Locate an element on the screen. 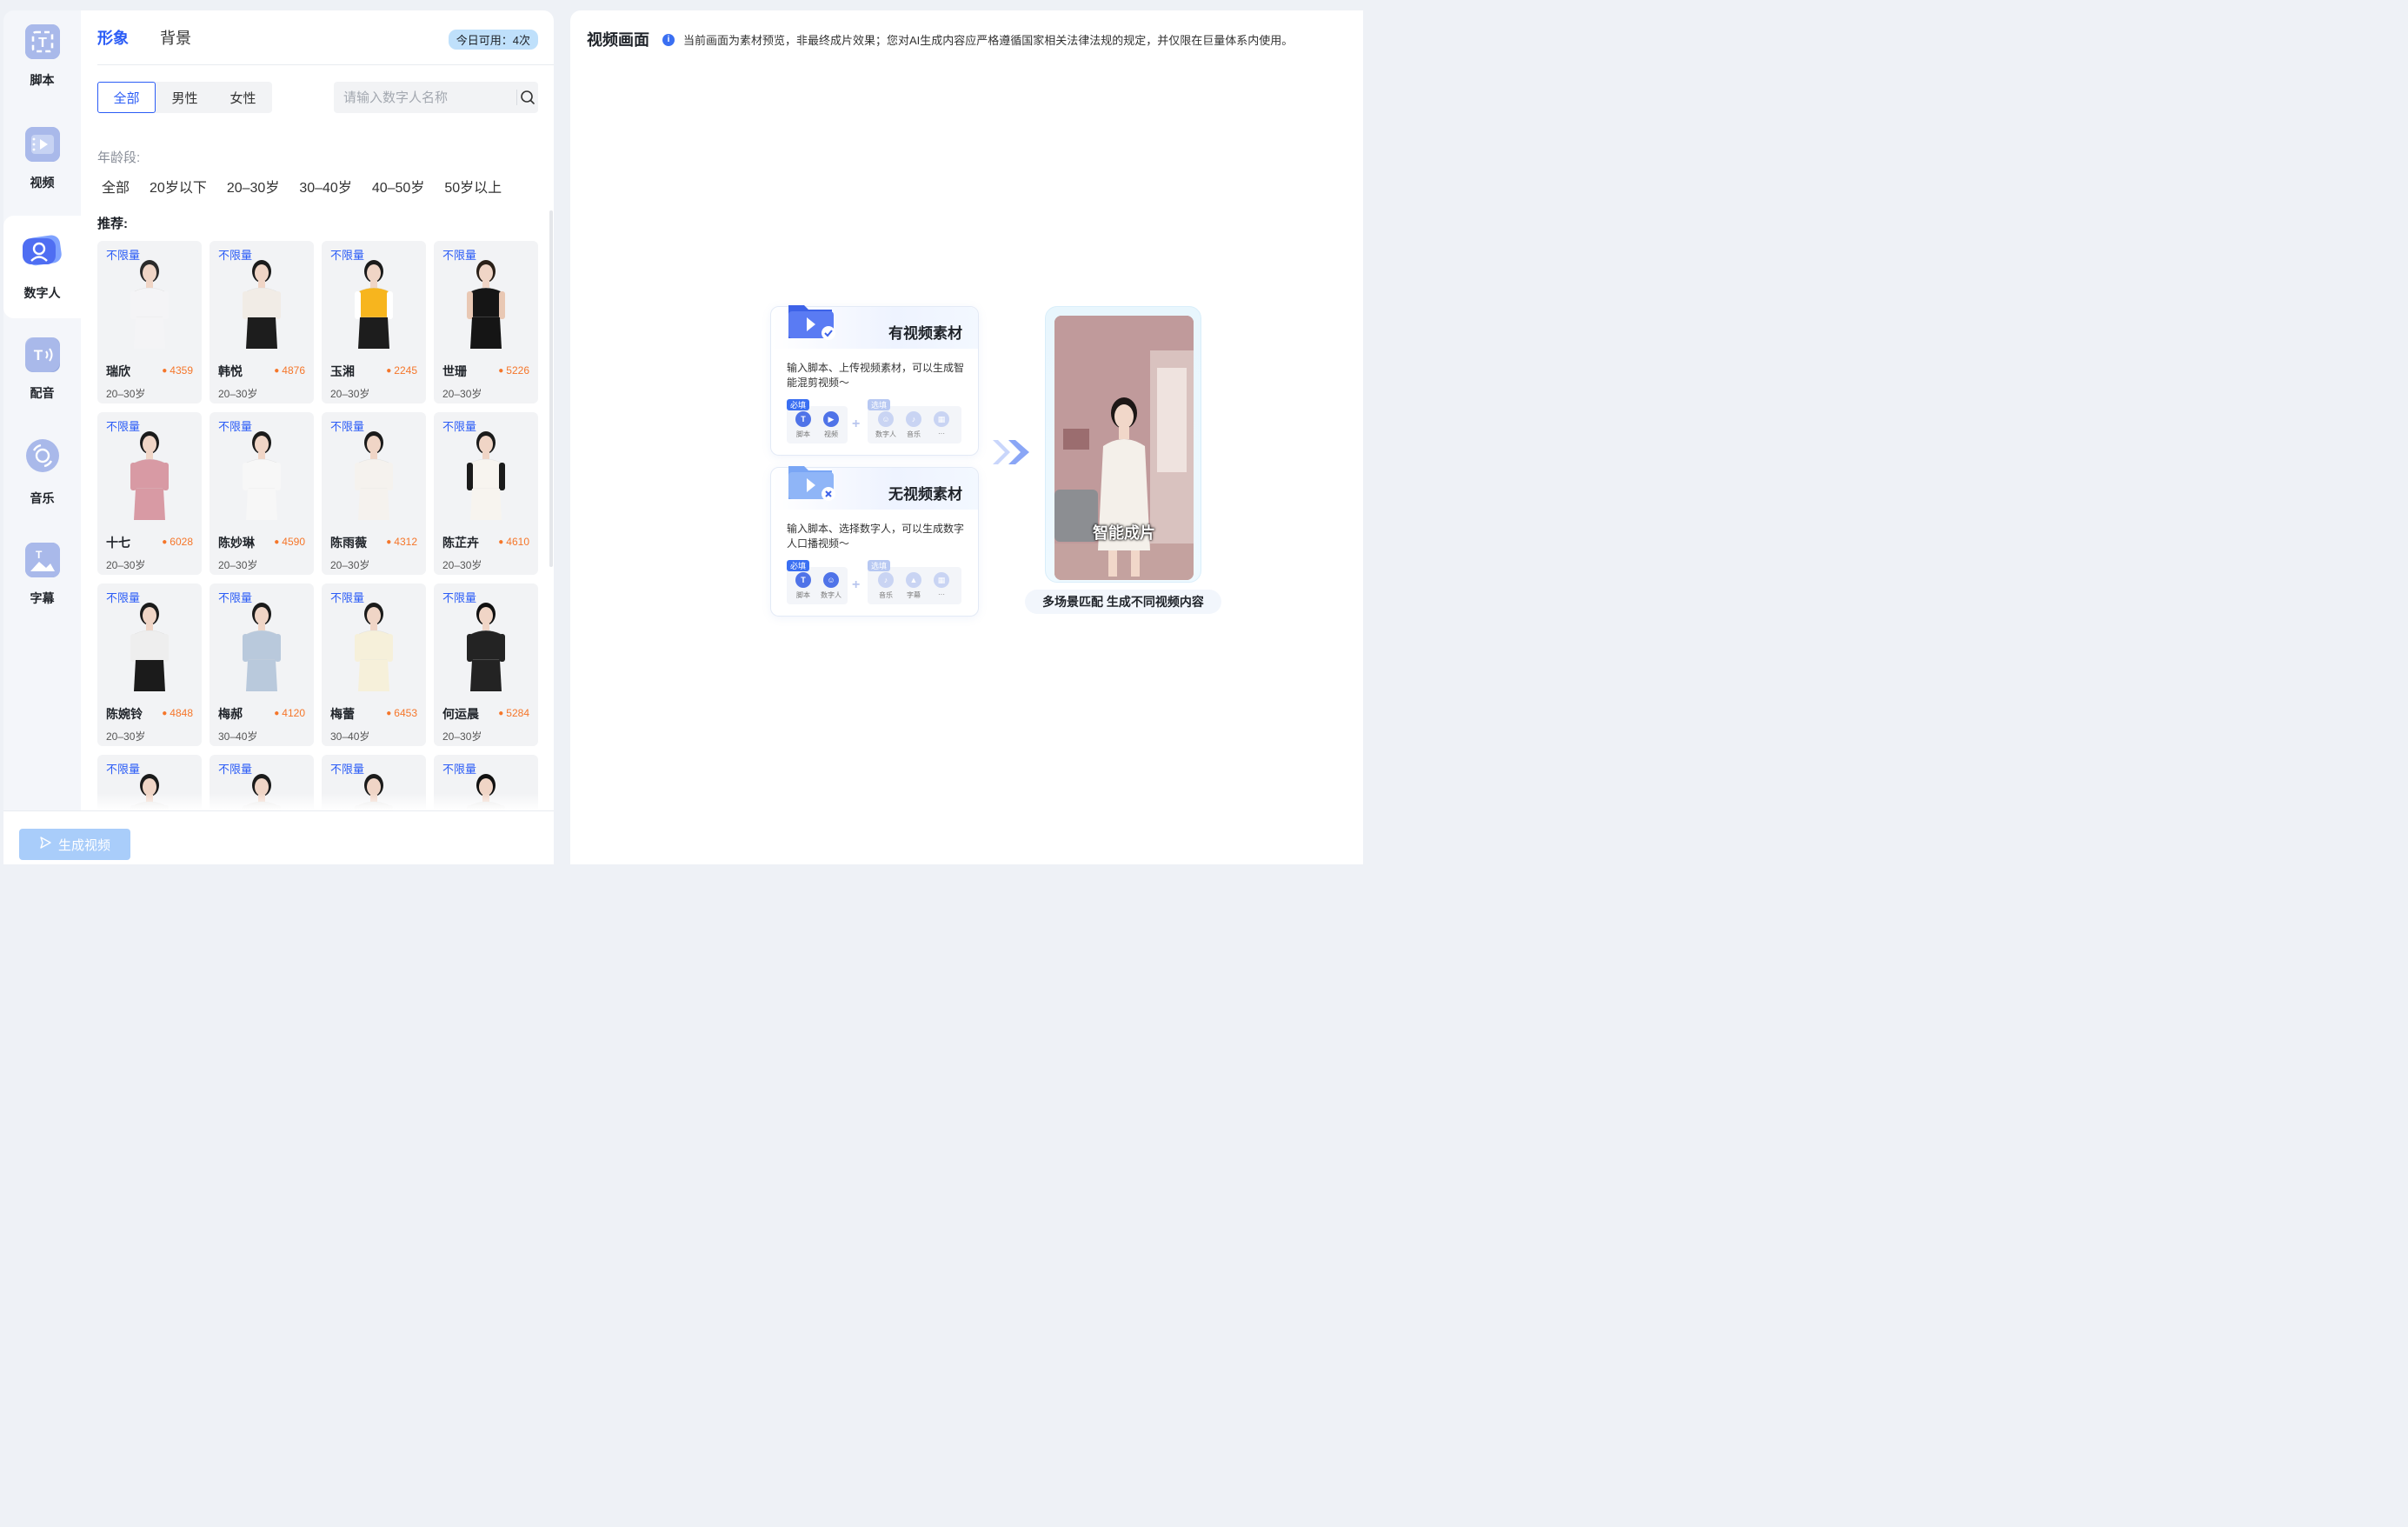 This screenshot has width=2408, height=1527. sidebar-item-digital-human: 数字人 is located at coordinates (42, 267).